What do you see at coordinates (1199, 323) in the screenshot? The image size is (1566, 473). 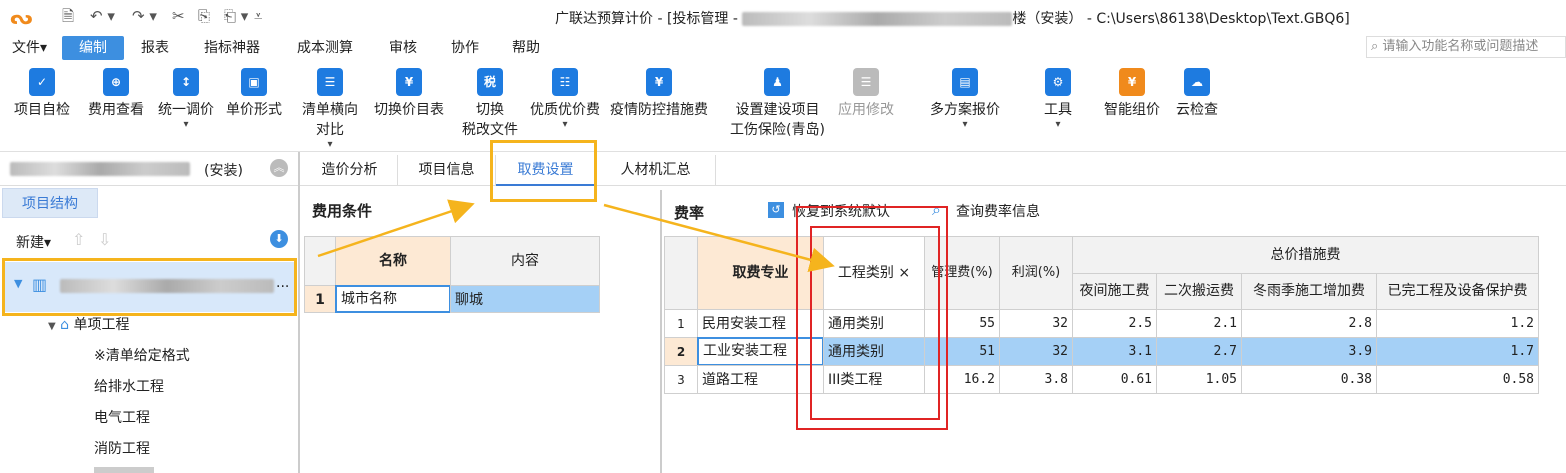 I see `transport-cell: 2.1` at bounding box center [1199, 323].